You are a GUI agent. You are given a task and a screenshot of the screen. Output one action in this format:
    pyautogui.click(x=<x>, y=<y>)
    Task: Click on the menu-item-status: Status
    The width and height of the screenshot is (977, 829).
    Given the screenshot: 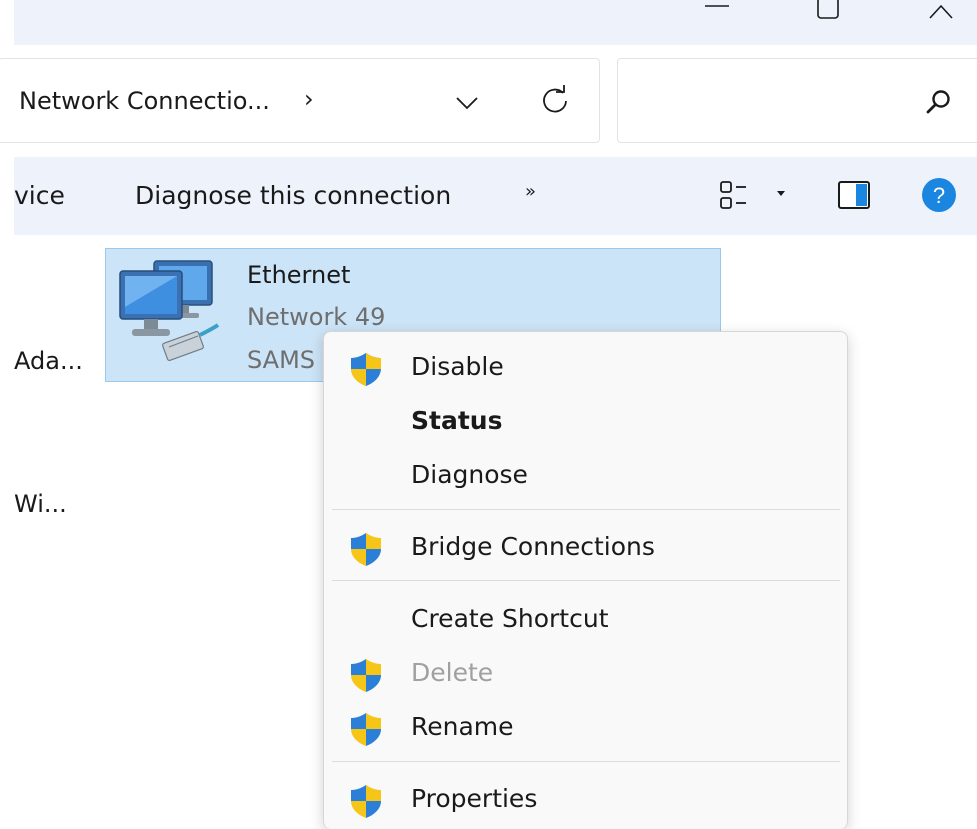 What is the action you would take?
    pyautogui.click(x=585, y=422)
    